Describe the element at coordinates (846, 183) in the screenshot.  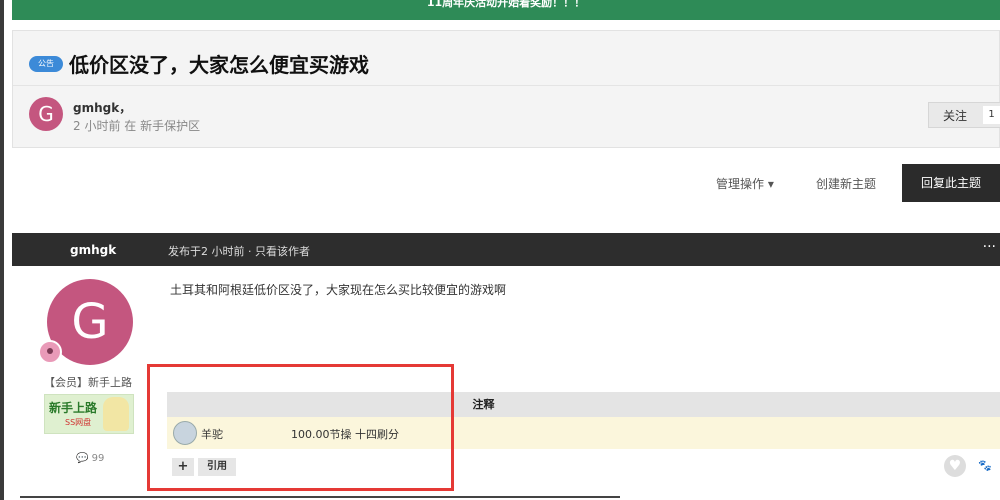
I see `create-topic-button: 创建新主题` at that location.